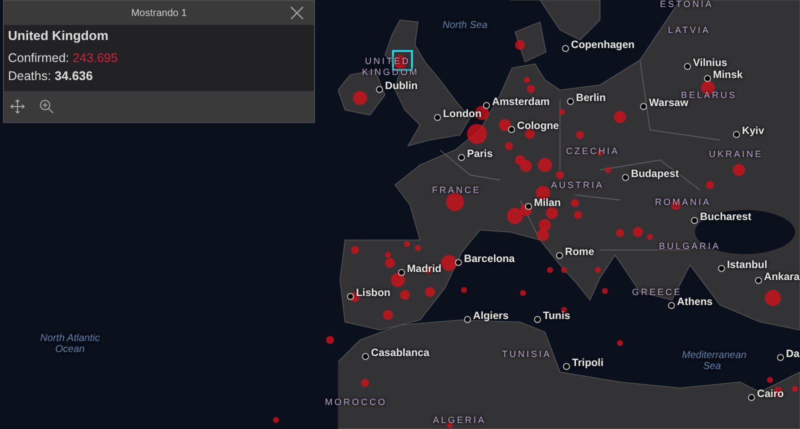 This screenshot has width=800, height=429. I want to click on field-text: Deaths: 34.636, so click(51, 76).